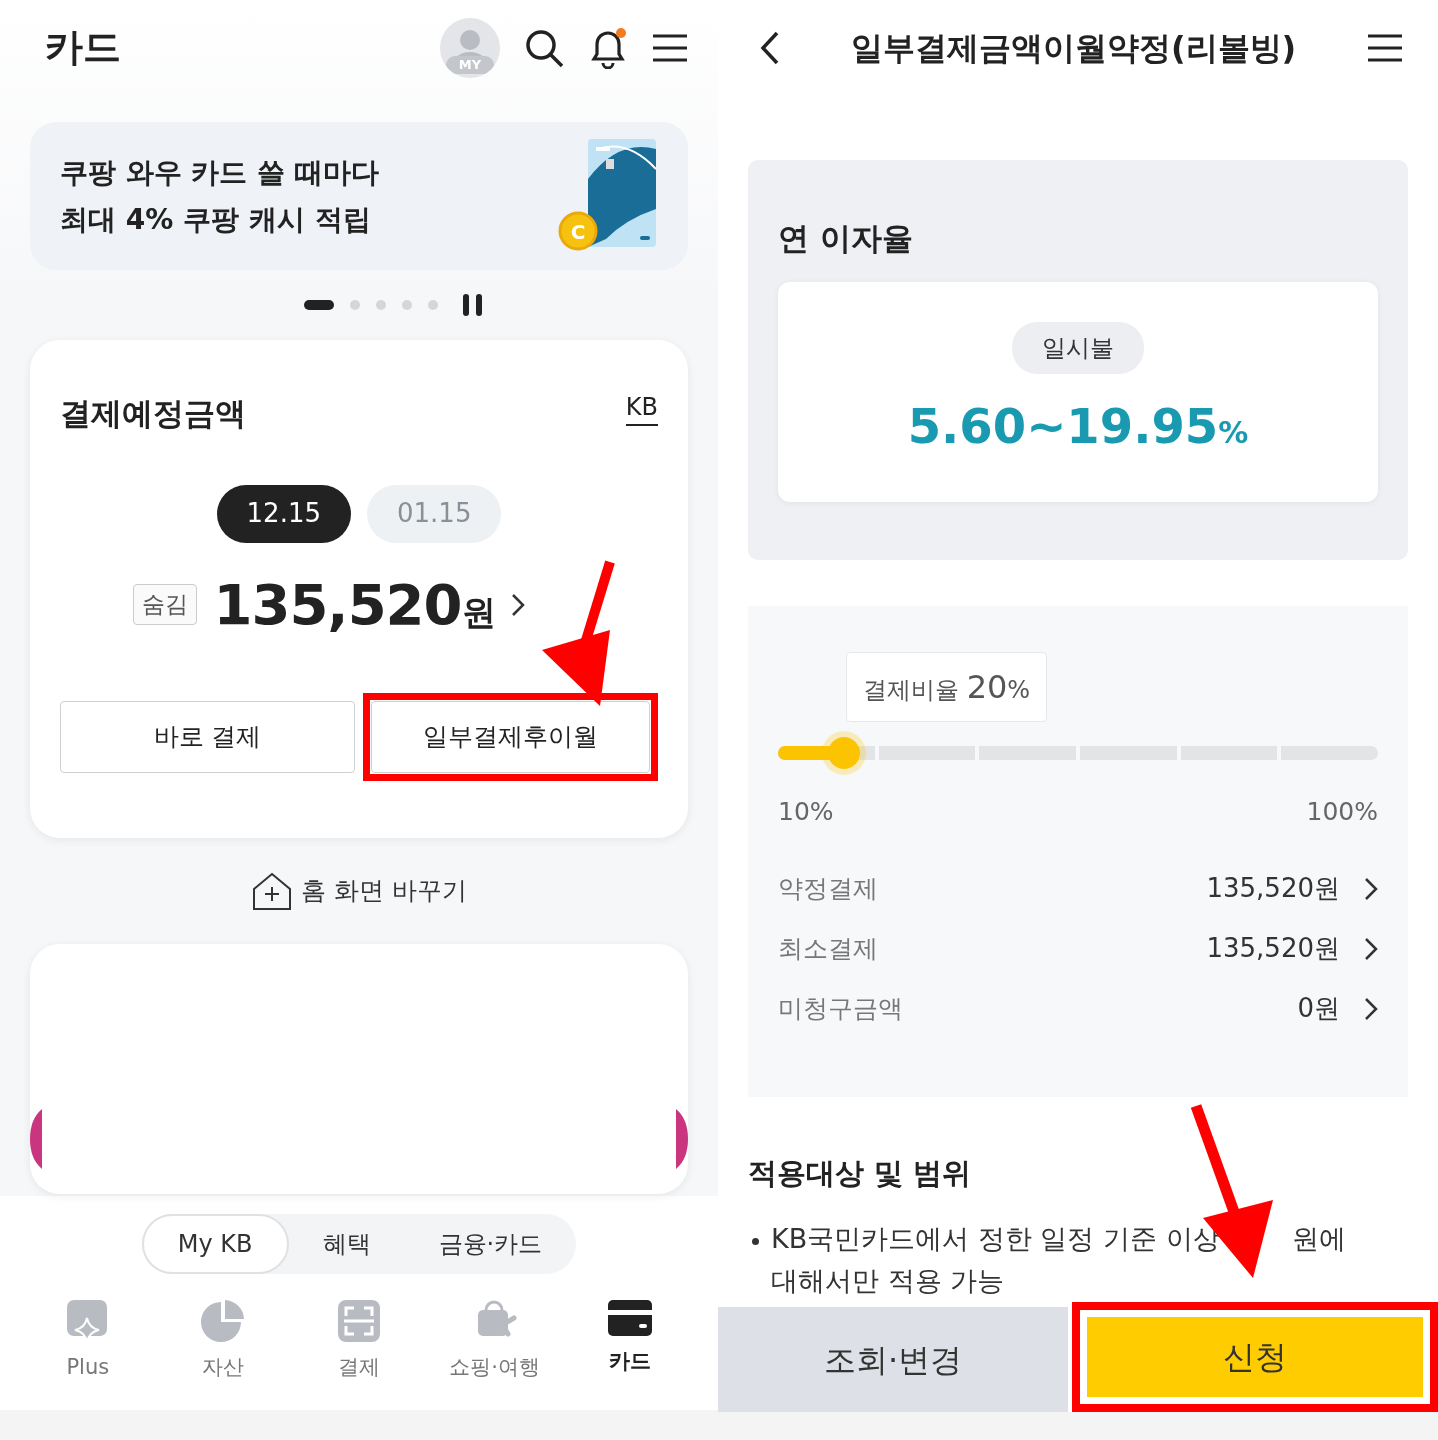 This screenshot has width=1438, height=1440. I want to click on inquiry-button: 조회·변경, so click(893, 1359).